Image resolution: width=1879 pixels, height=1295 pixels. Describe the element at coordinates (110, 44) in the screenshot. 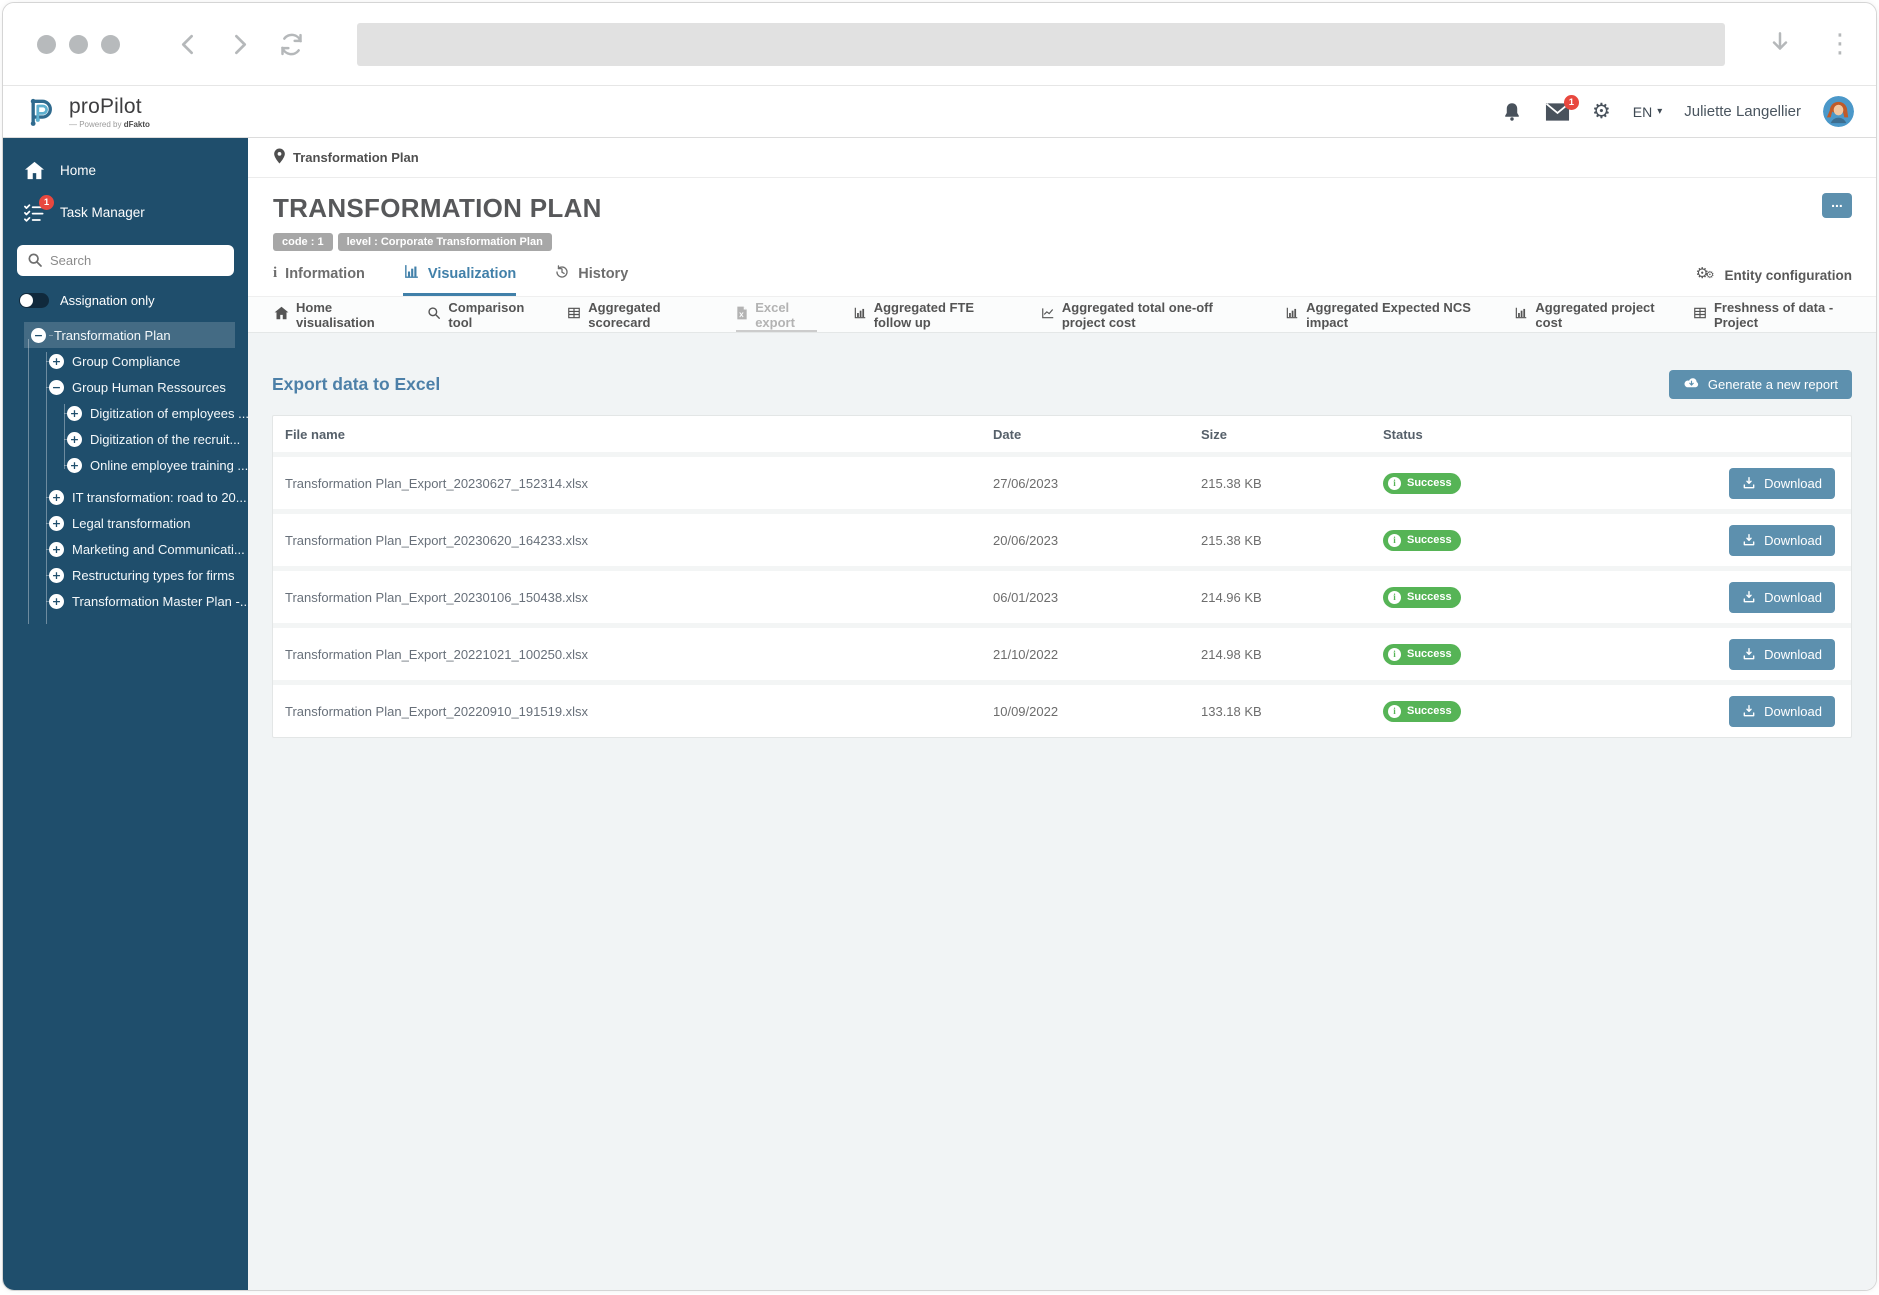

I see `window-maximize-button` at that location.